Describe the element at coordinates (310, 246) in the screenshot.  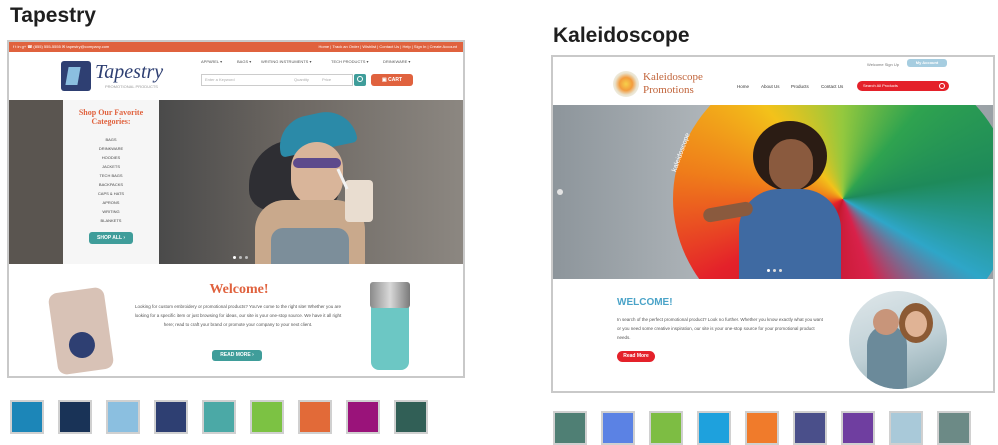
I see `hero-woman-top` at that location.